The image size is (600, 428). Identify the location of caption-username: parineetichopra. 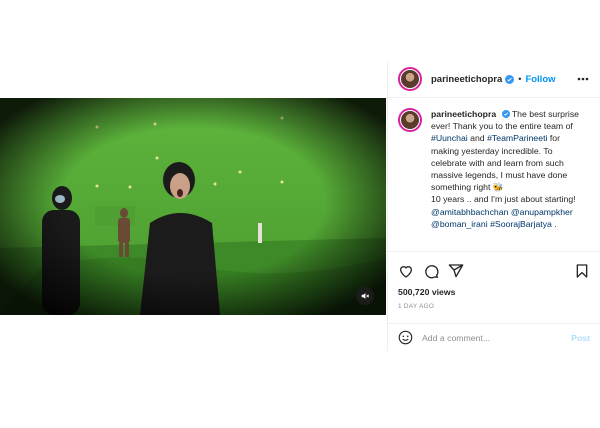
(463, 114).